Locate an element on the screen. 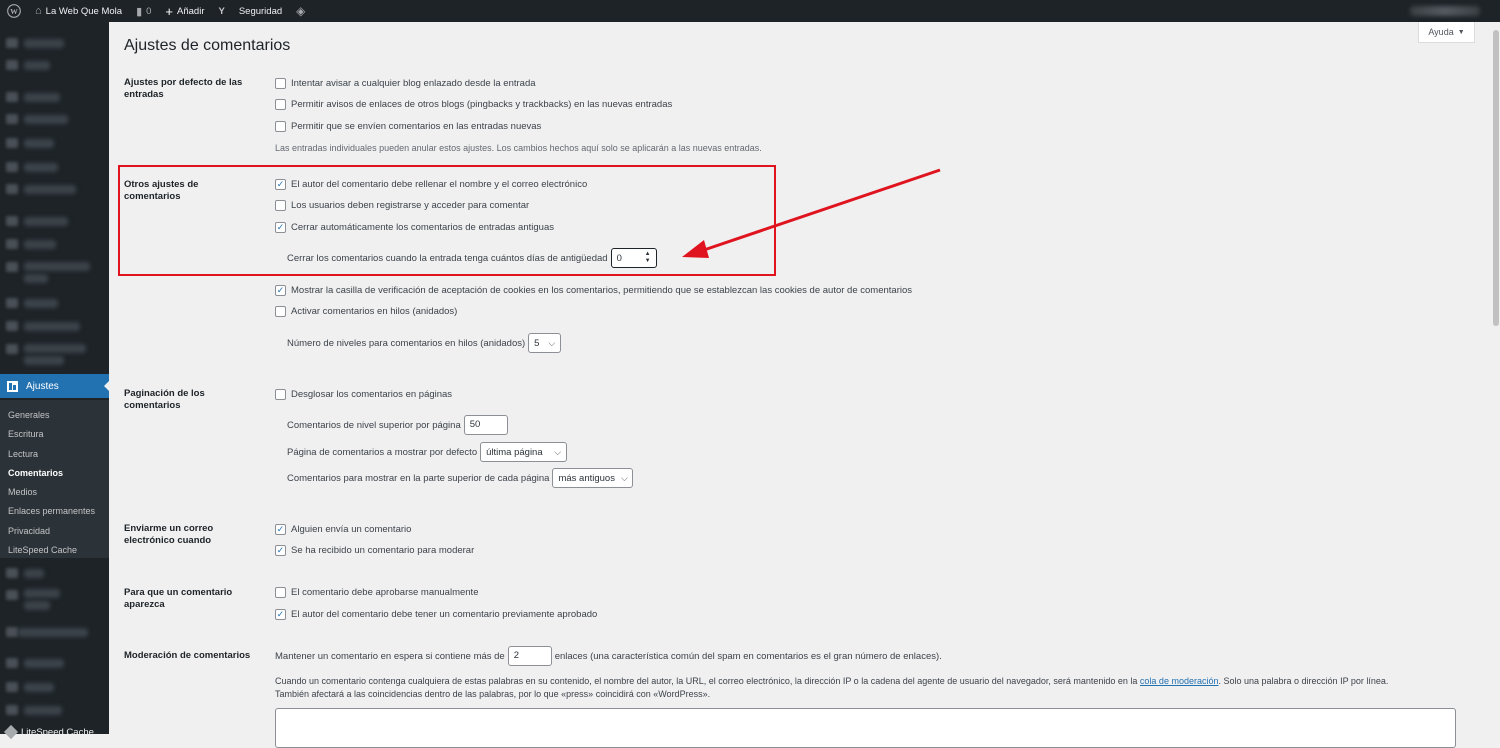  diamond-menu: ◈ is located at coordinates (300, 11).